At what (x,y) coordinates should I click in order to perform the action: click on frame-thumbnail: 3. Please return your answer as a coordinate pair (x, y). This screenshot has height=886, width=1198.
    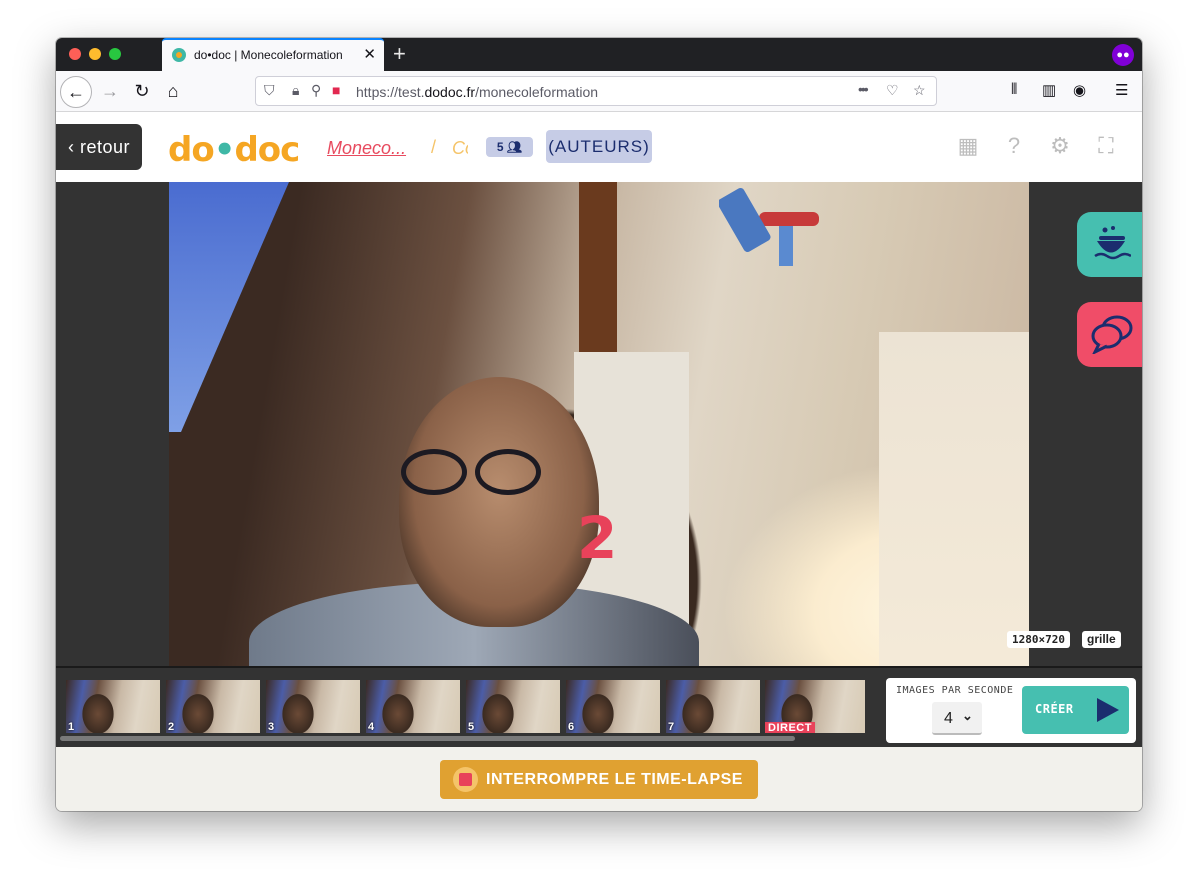
    Looking at the image, I should click on (313, 706).